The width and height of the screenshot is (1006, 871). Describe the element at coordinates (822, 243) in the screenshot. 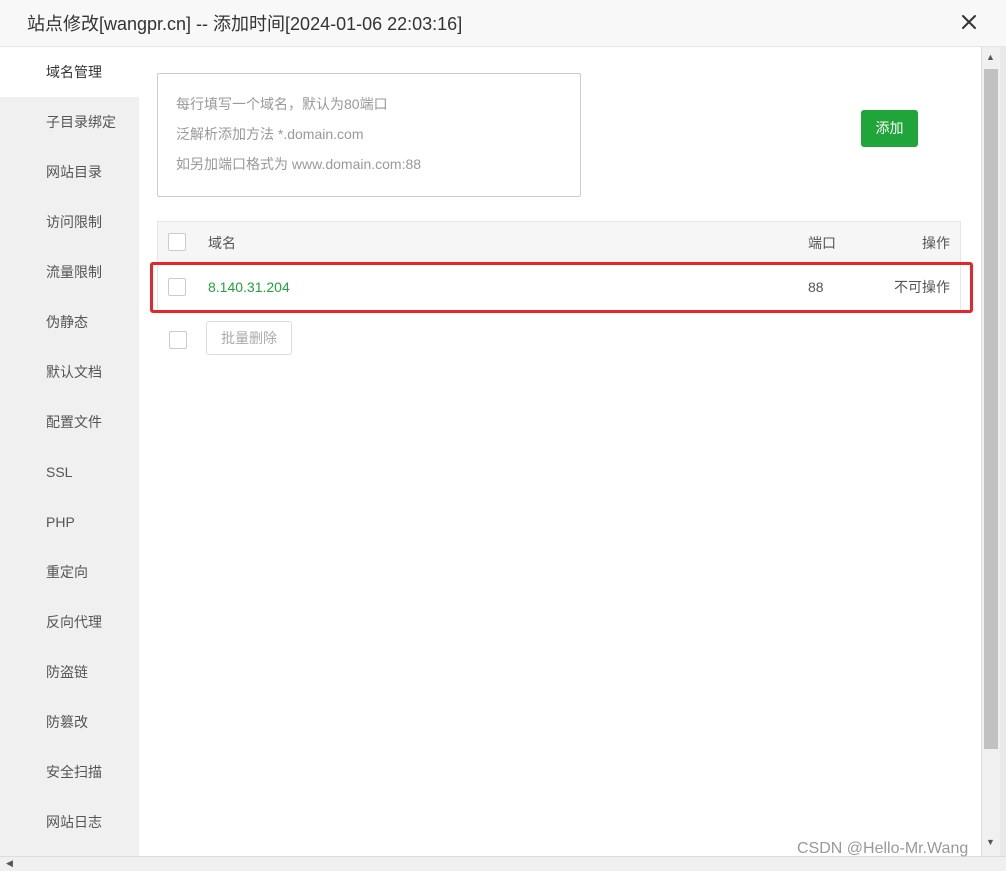

I see `header-port: 端口` at that location.